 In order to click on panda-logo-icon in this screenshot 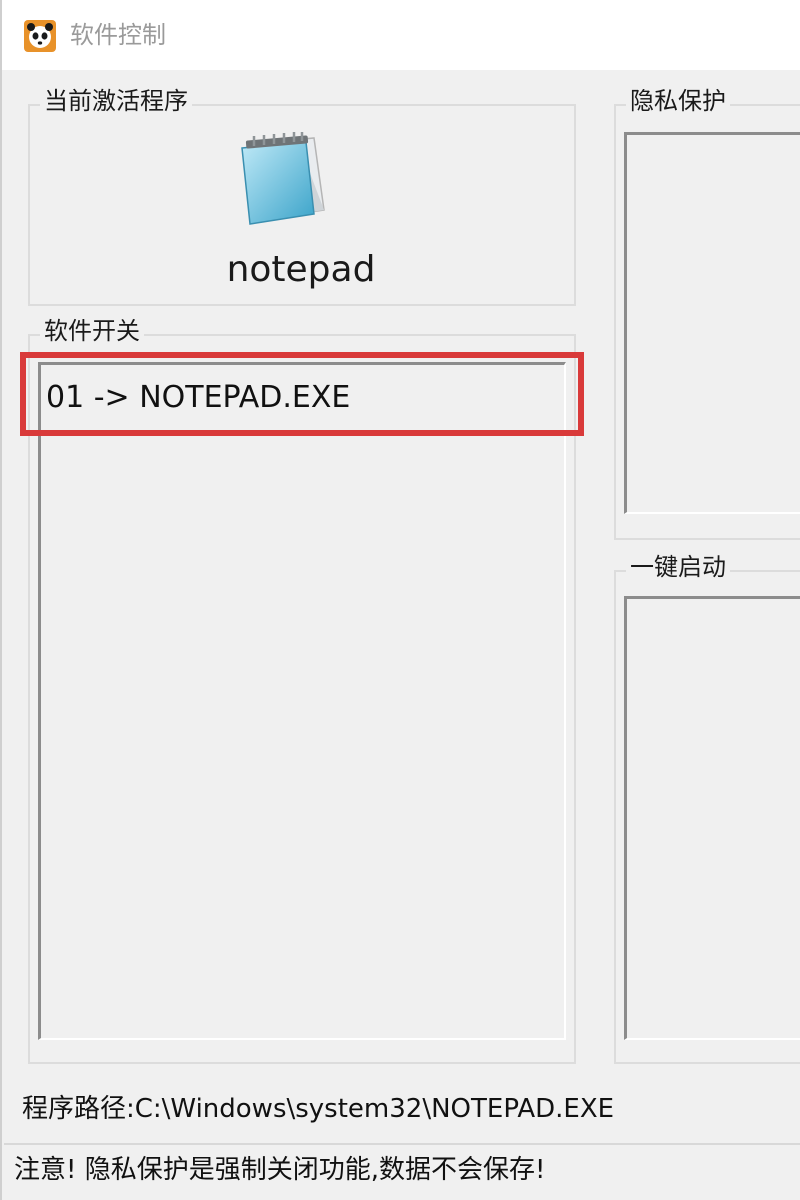, I will do `click(40, 36)`.